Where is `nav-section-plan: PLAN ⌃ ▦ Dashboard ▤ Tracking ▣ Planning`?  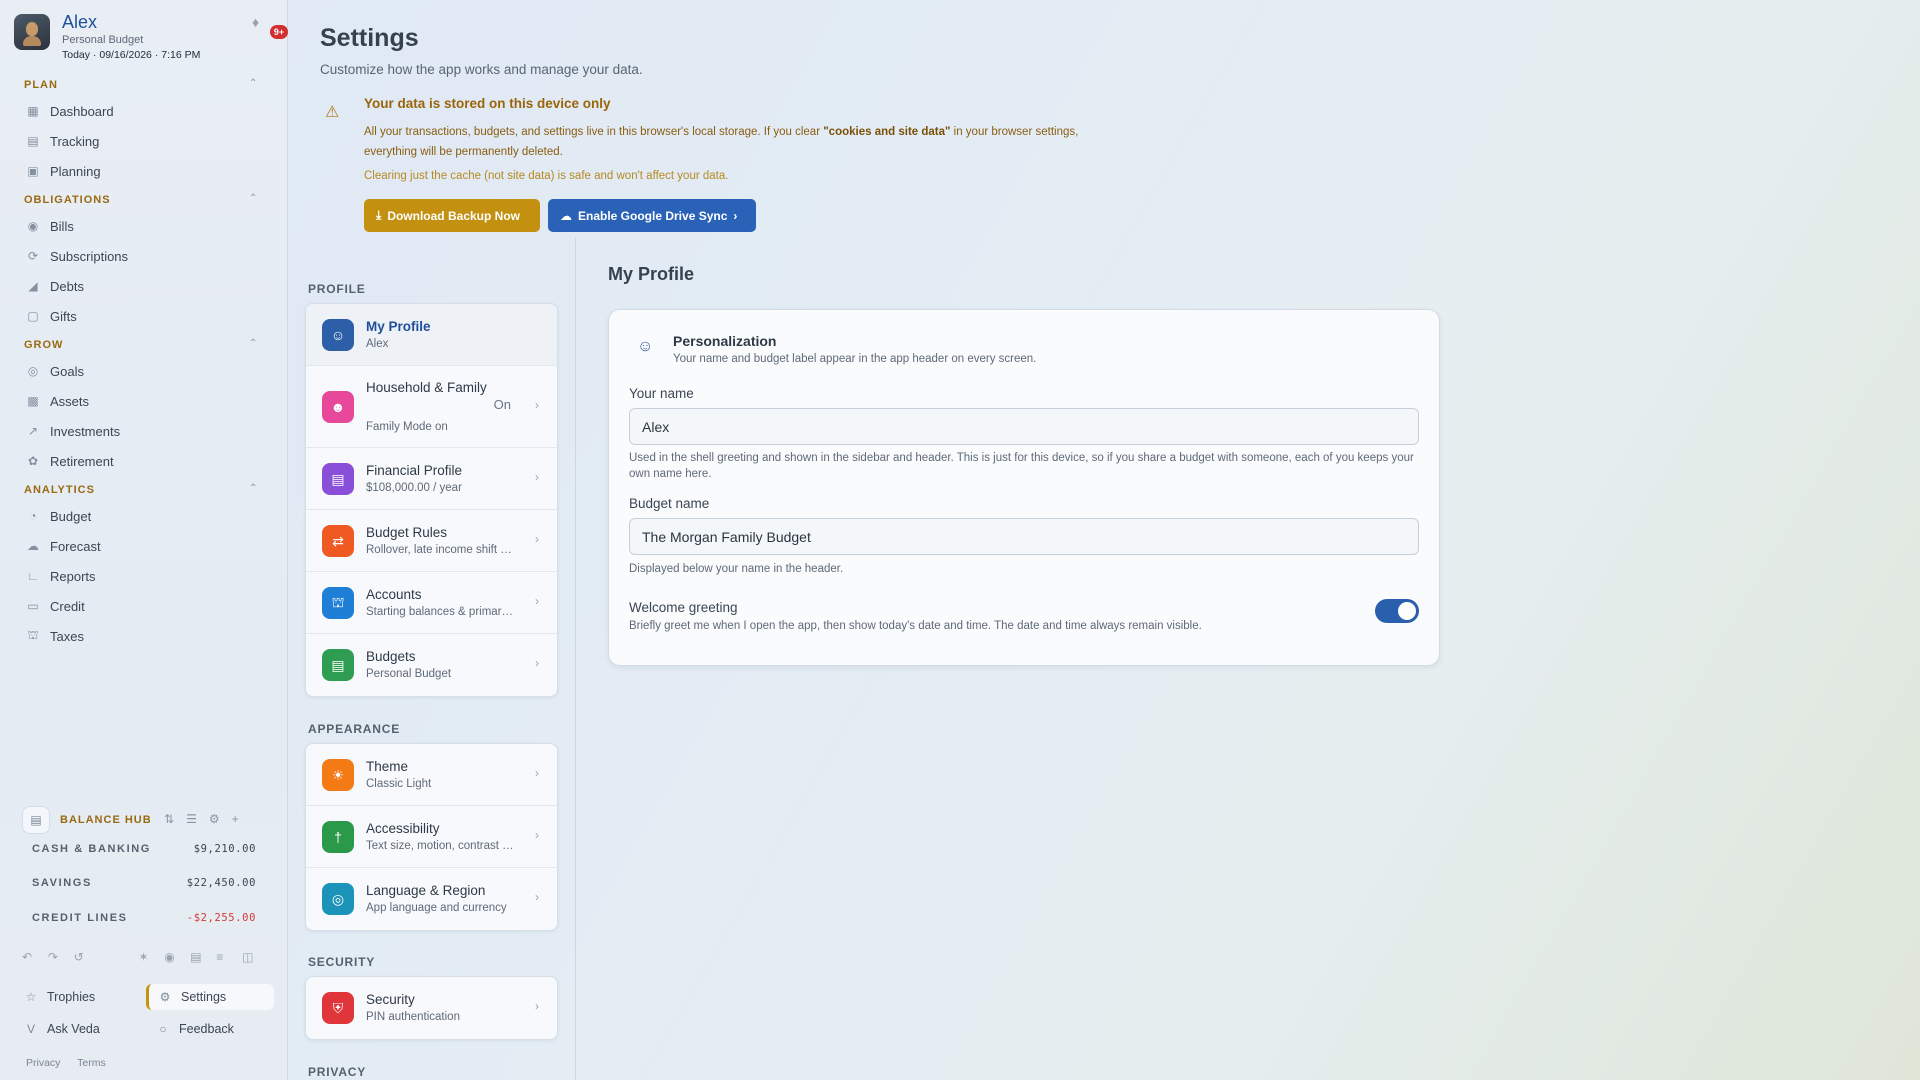
nav-section-plan: PLAN ⌃ ▦ Dashboard ▤ Tracking ▣ Planning is located at coordinates (144, 130).